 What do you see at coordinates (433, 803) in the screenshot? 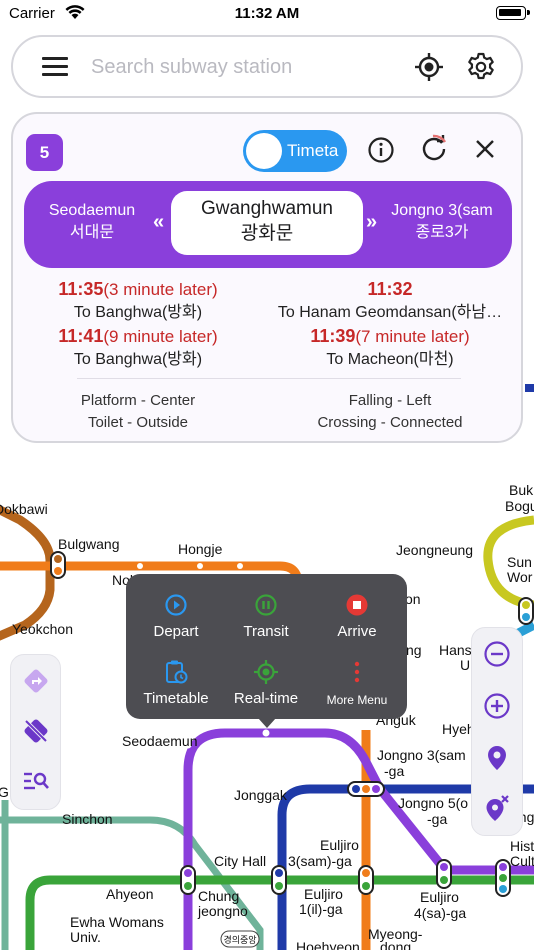
I see `station-label: Jongno 5(o` at bounding box center [433, 803].